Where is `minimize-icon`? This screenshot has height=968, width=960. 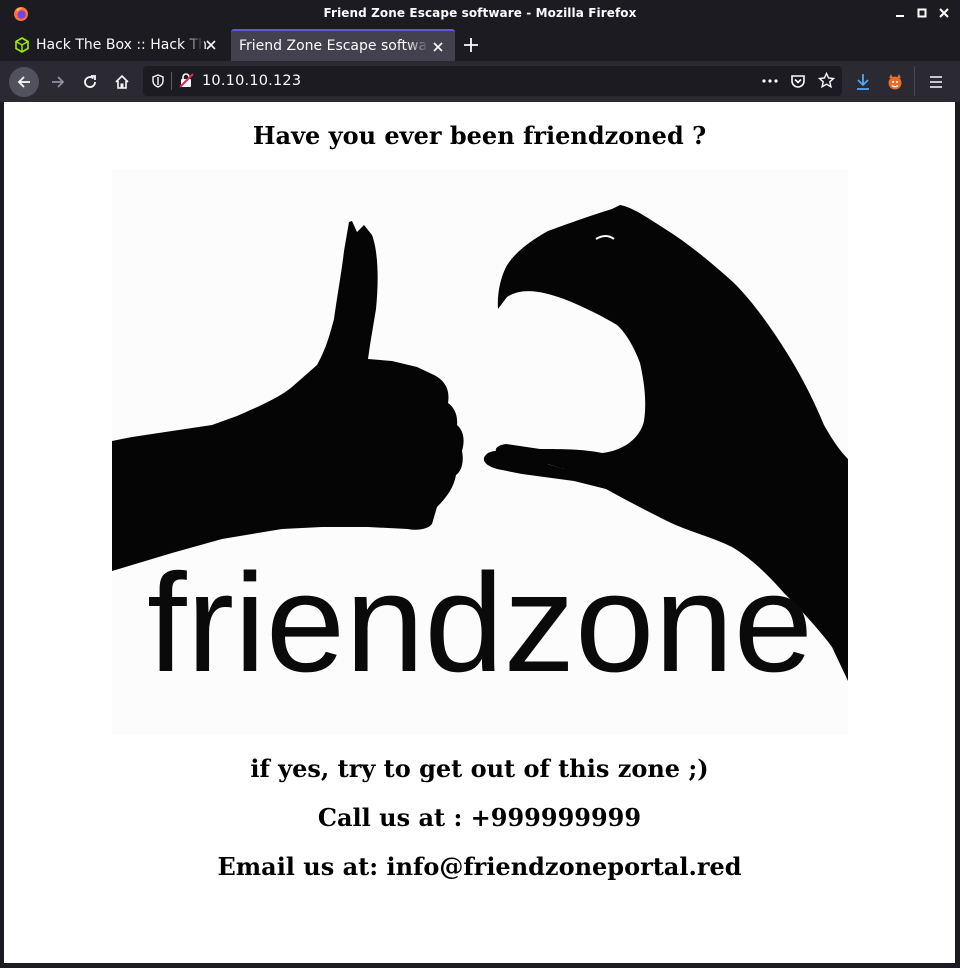
minimize-icon is located at coordinates (900, 16).